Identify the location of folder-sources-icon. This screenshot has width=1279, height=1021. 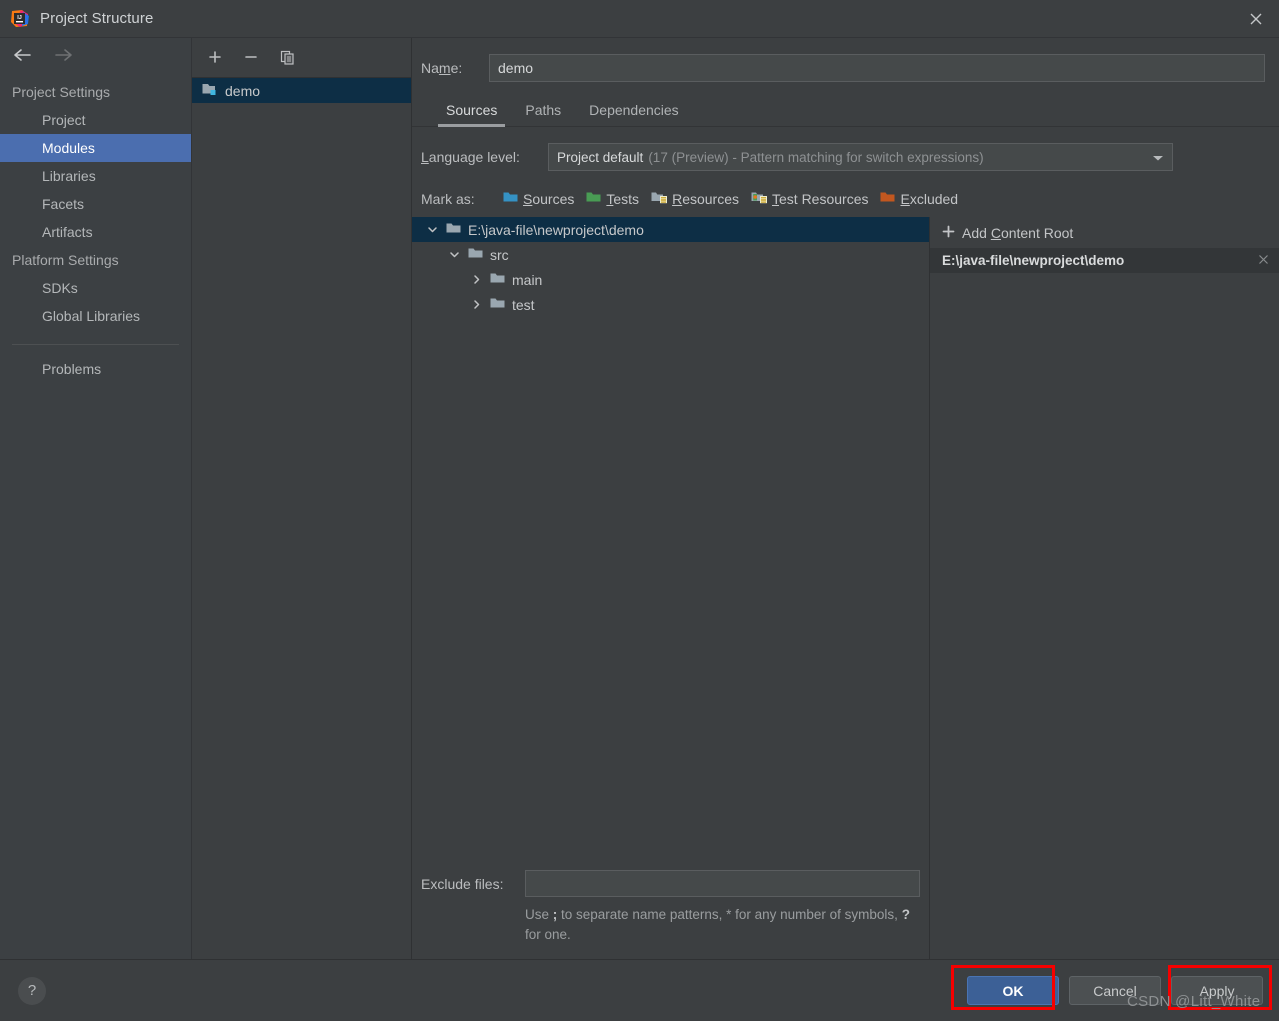
(511, 198).